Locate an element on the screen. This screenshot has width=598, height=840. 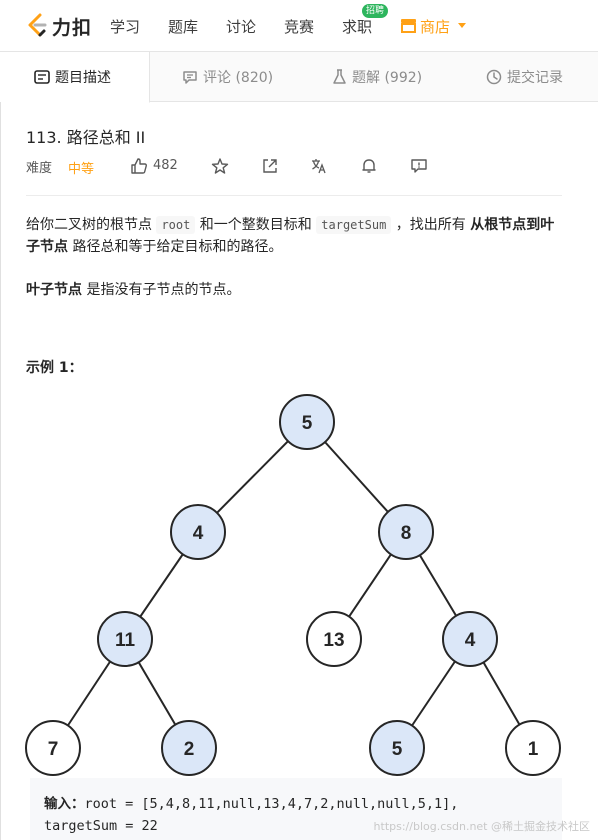
tab-description: 题目描述 is located at coordinates (75, 77).